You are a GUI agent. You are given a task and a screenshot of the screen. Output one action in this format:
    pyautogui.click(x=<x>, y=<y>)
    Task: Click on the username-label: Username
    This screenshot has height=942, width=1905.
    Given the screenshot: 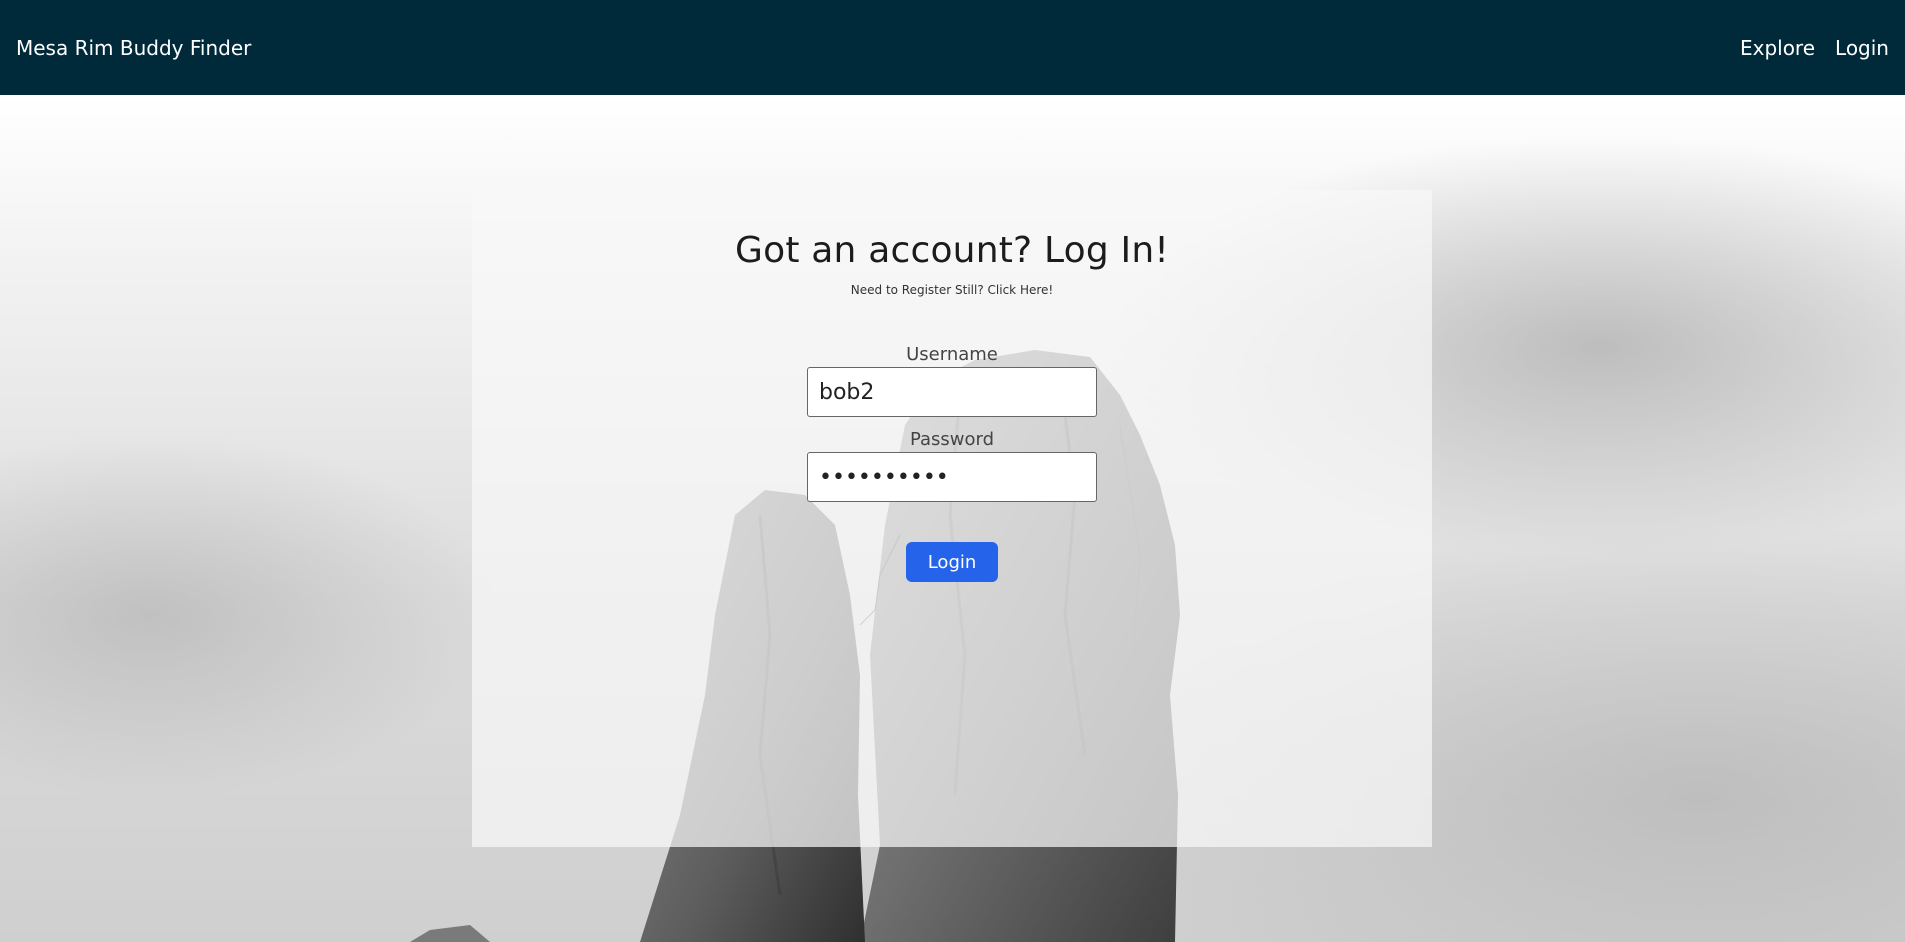 What is the action you would take?
    pyautogui.click(x=952, y=354)
    